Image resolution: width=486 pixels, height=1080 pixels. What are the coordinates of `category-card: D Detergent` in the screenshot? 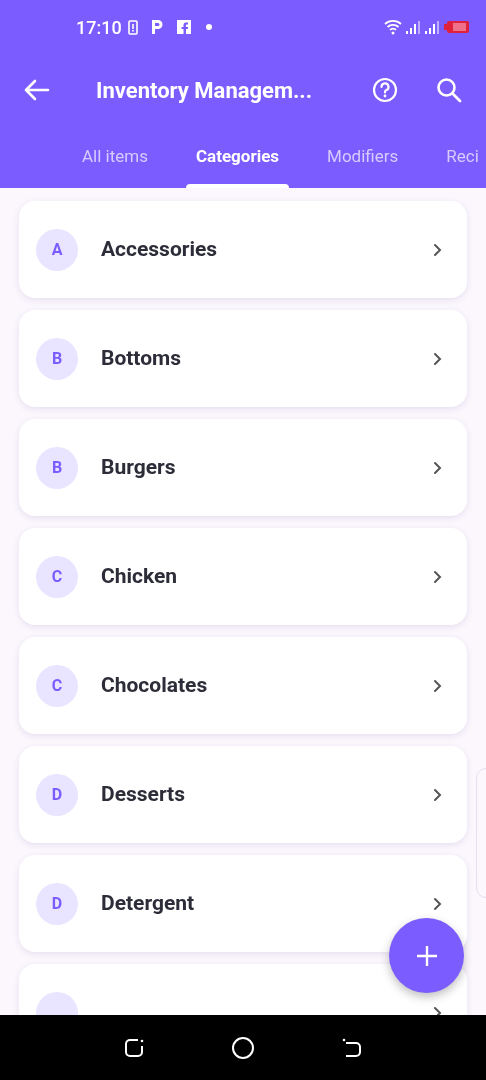 It's located at (243, 903).